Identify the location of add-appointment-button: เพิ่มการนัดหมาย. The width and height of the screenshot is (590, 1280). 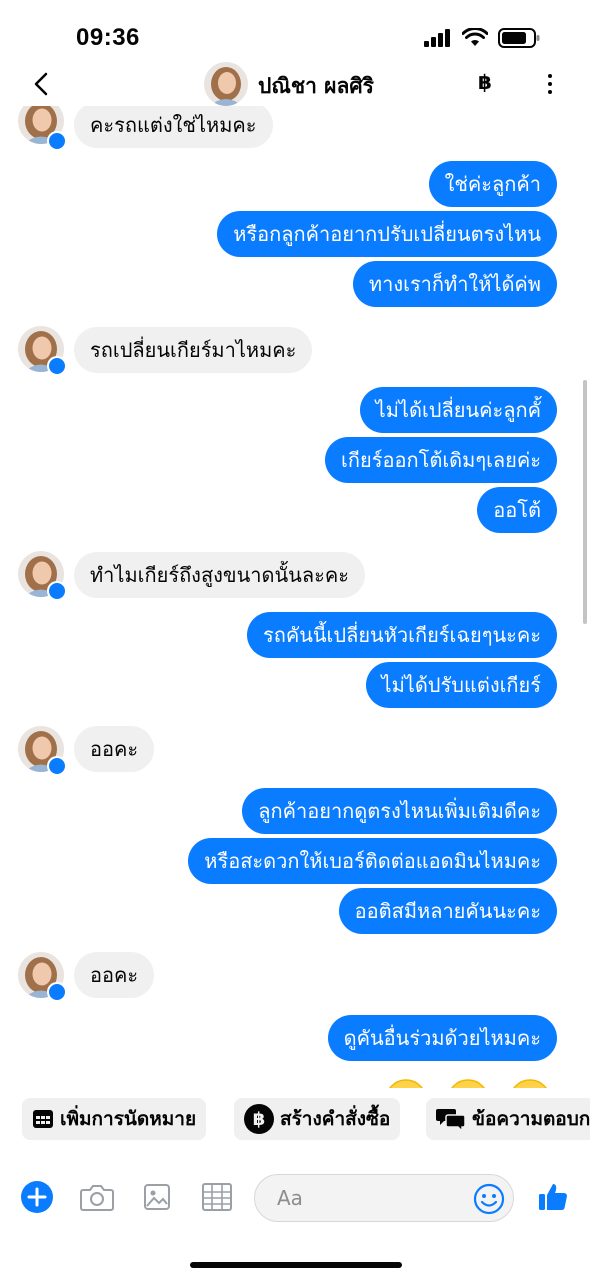
(114, 1119).